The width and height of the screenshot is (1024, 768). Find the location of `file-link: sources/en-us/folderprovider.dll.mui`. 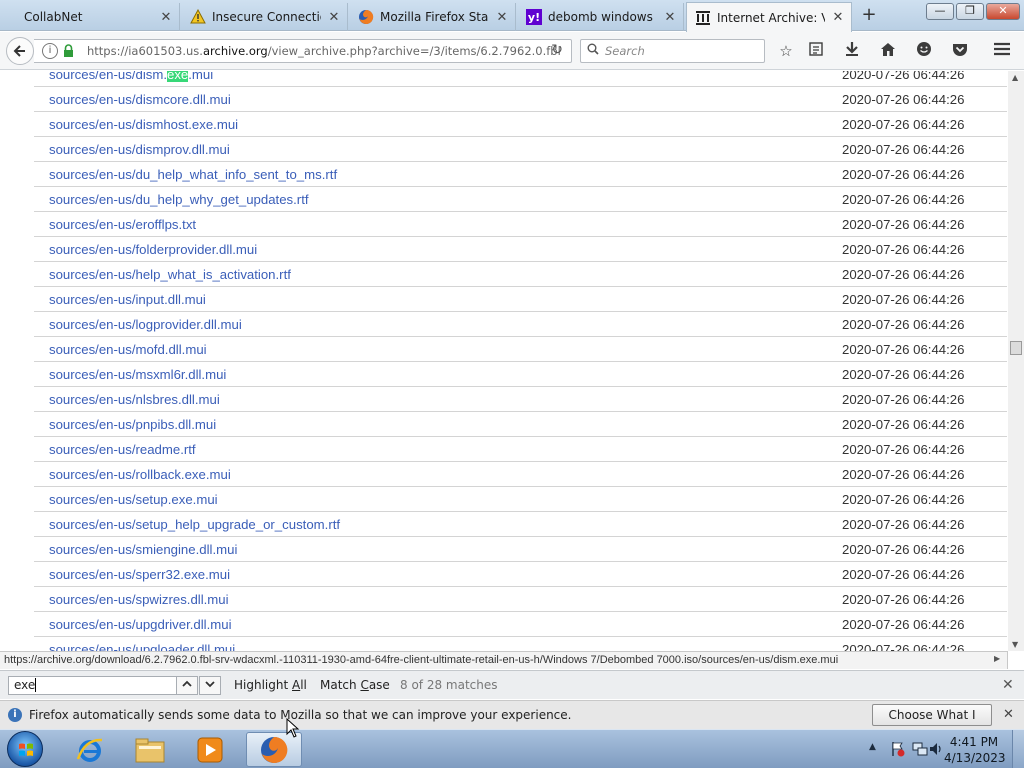

file-link: sources/en-us/folderprovider.dll.mui is located at coordinates (153, 249).